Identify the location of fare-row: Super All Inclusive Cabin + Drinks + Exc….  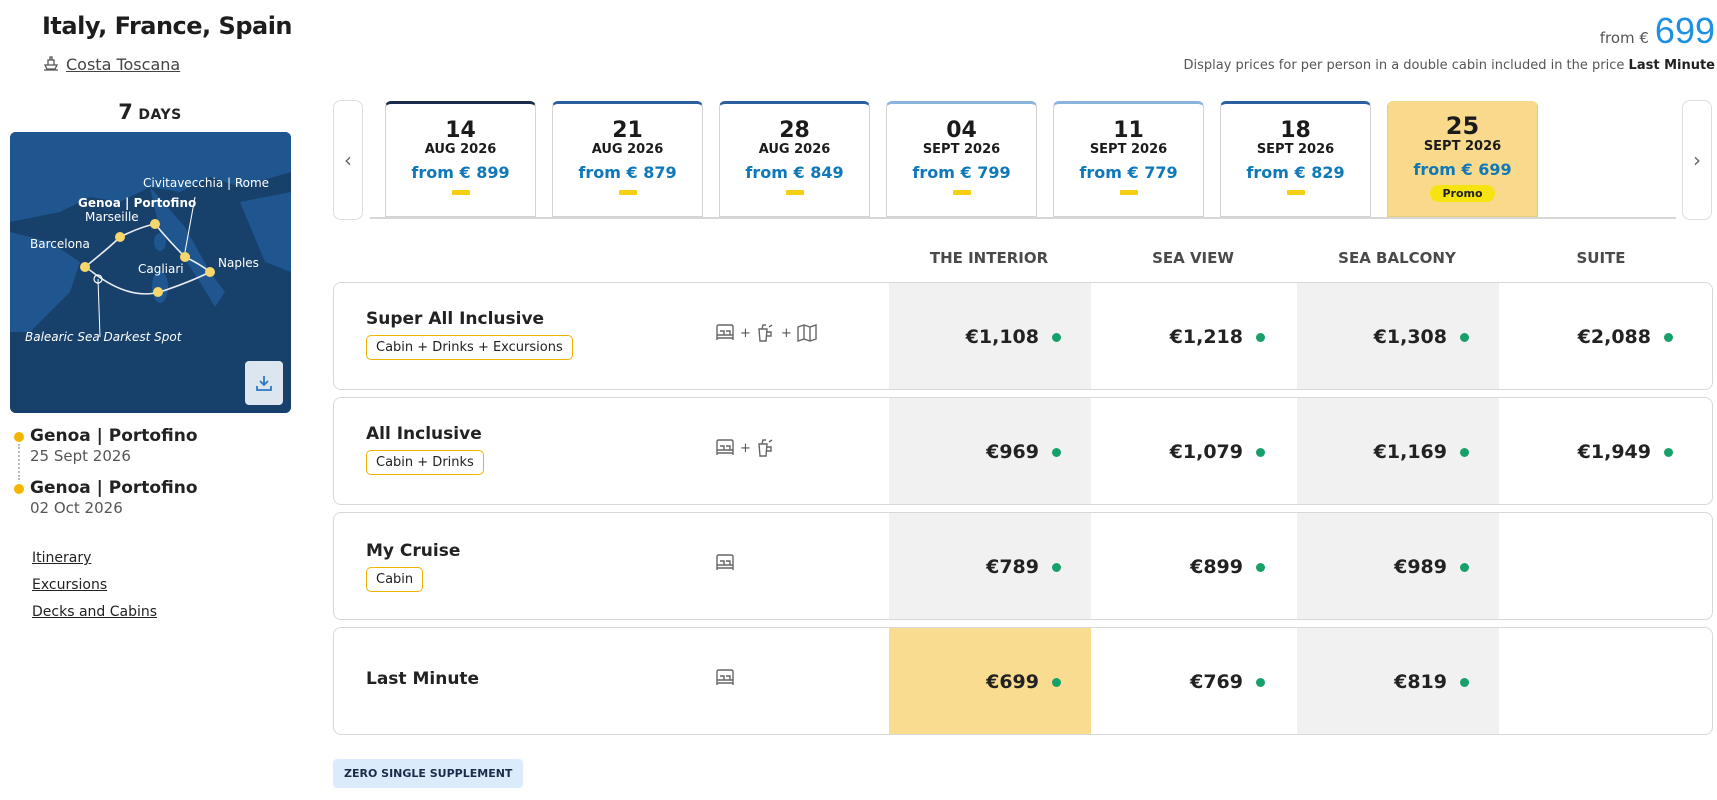
(1023, 336).